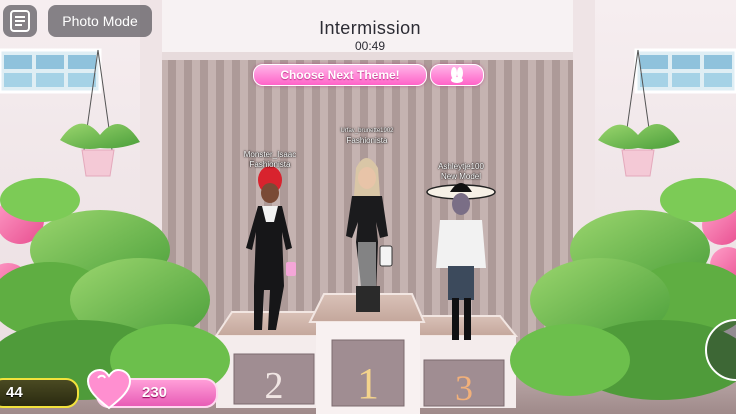 This screenshot has height=414, width=736. I want to click on countdown-timer: 00:49, so click(370, 46).